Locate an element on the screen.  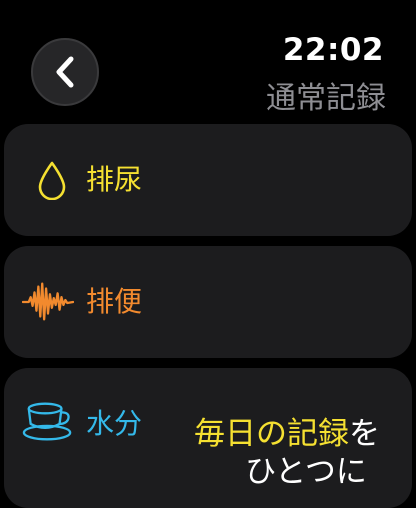
caption-text: を is located at coordinates (364, 434).